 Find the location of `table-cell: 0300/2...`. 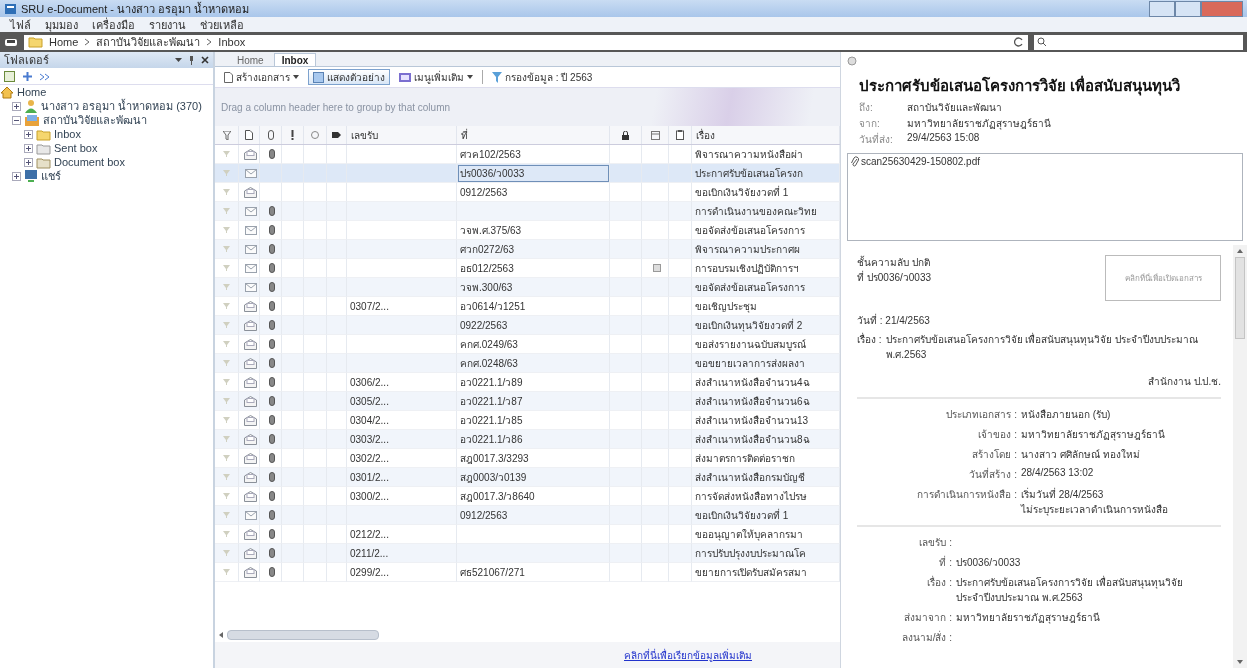

table-cell: 0300/2... is located at coordinates (369, 496).